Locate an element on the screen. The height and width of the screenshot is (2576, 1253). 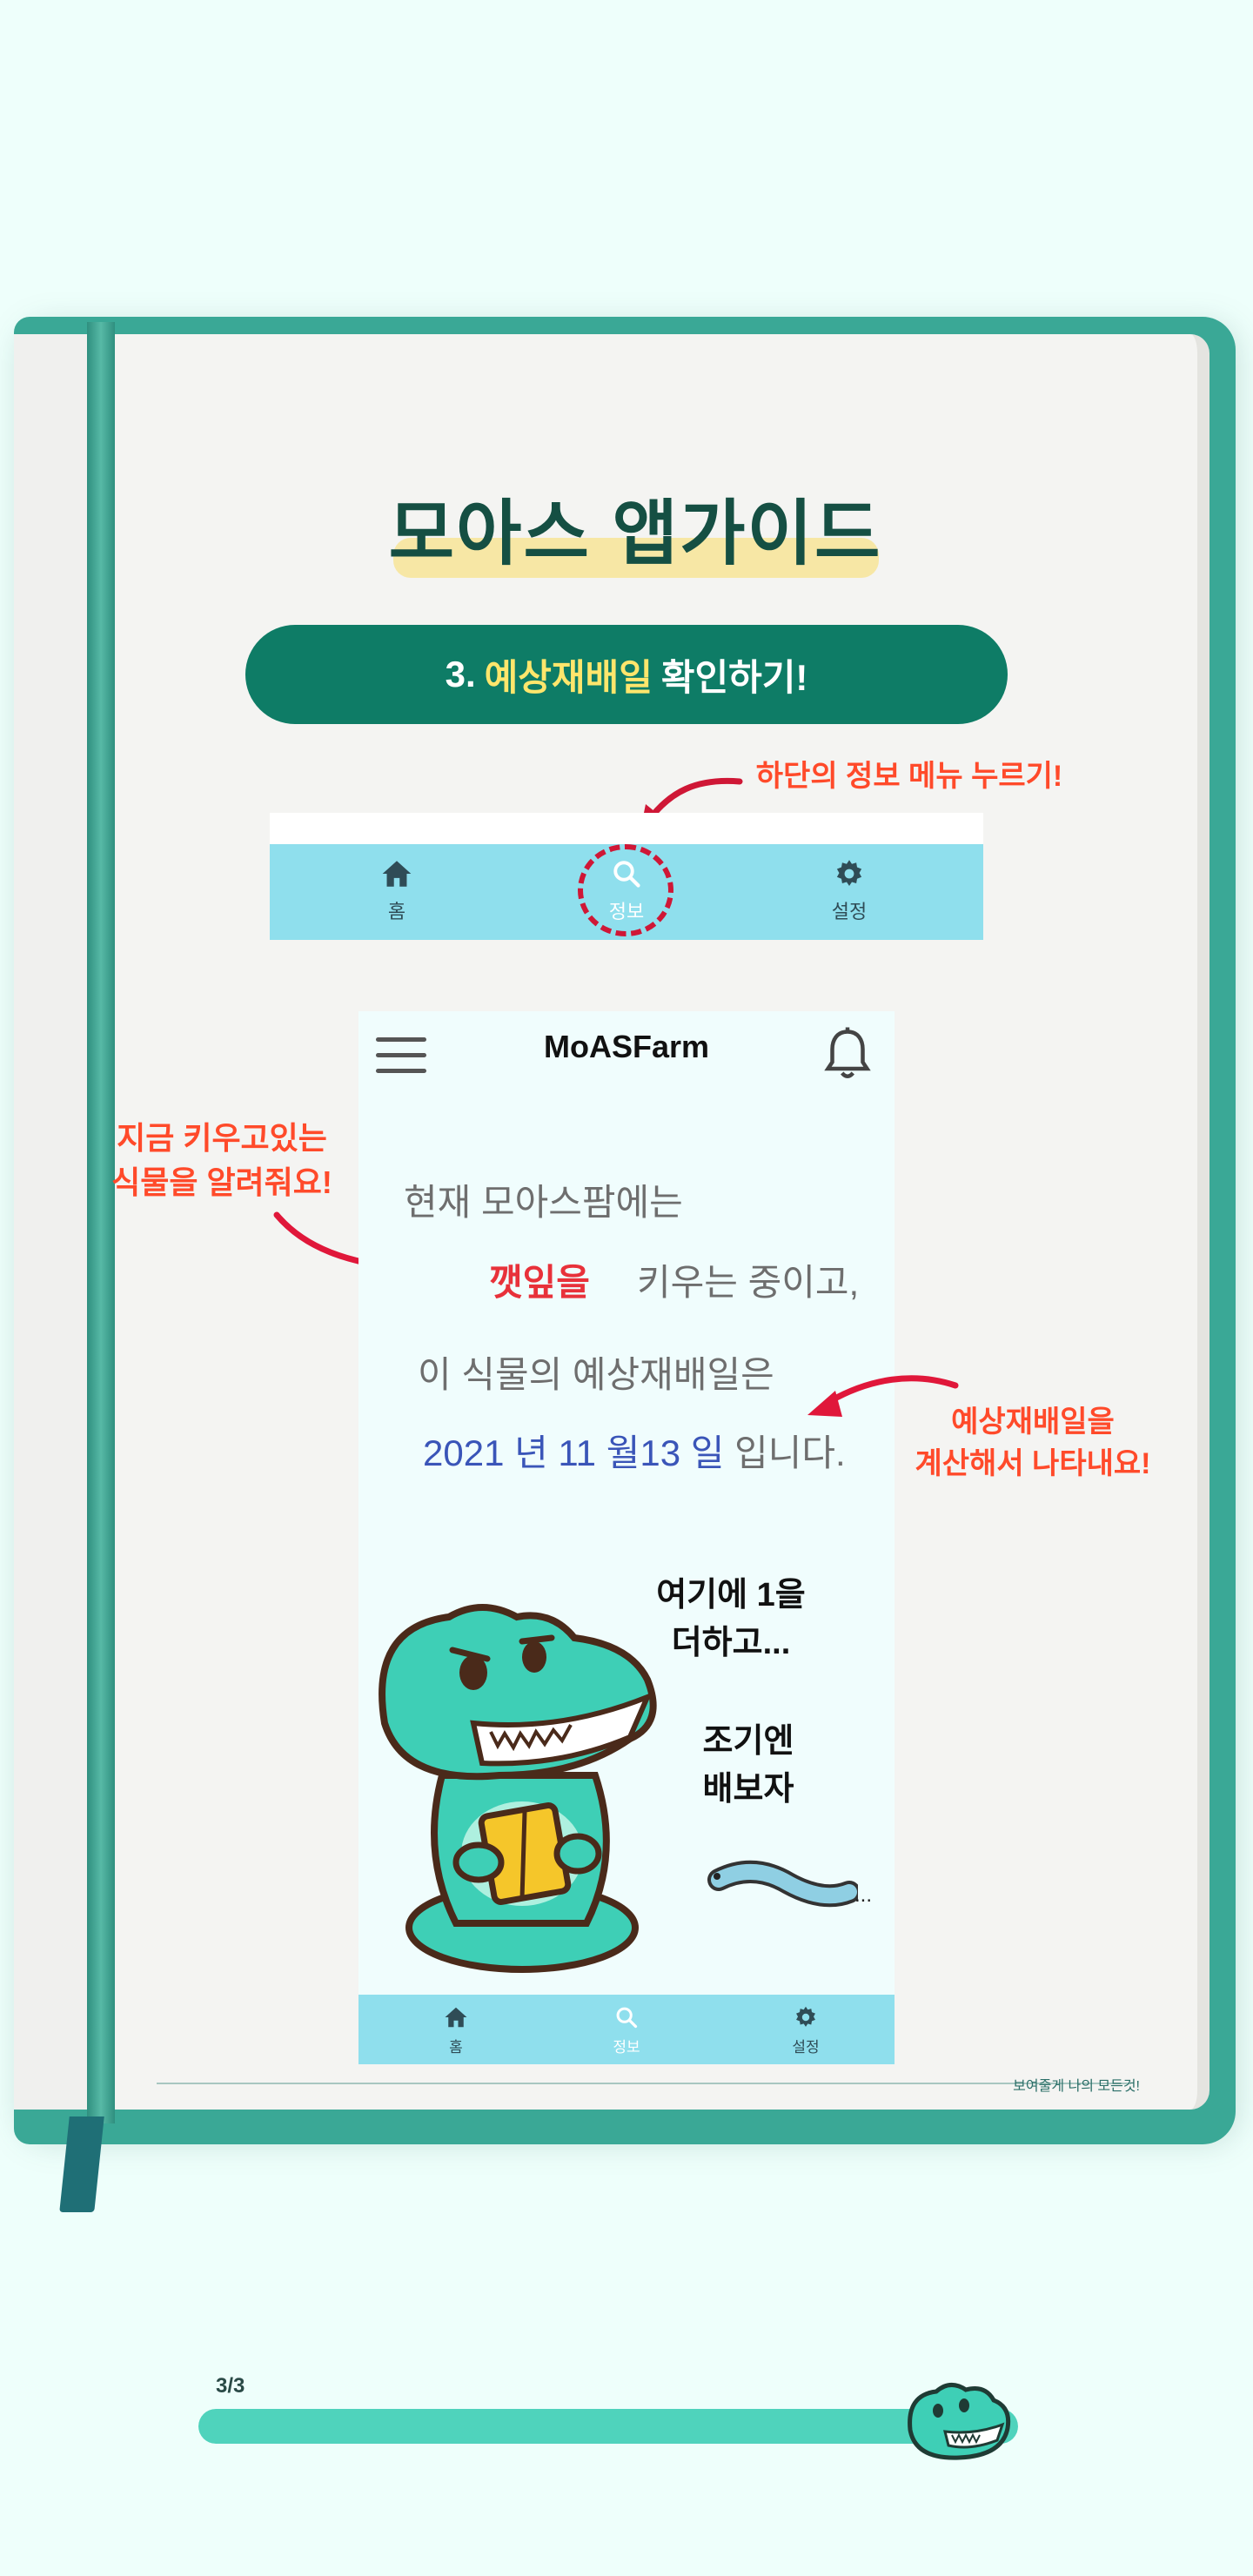
phone-text-line2: 키우는 중이고, is located at coordinates (748, 1283).